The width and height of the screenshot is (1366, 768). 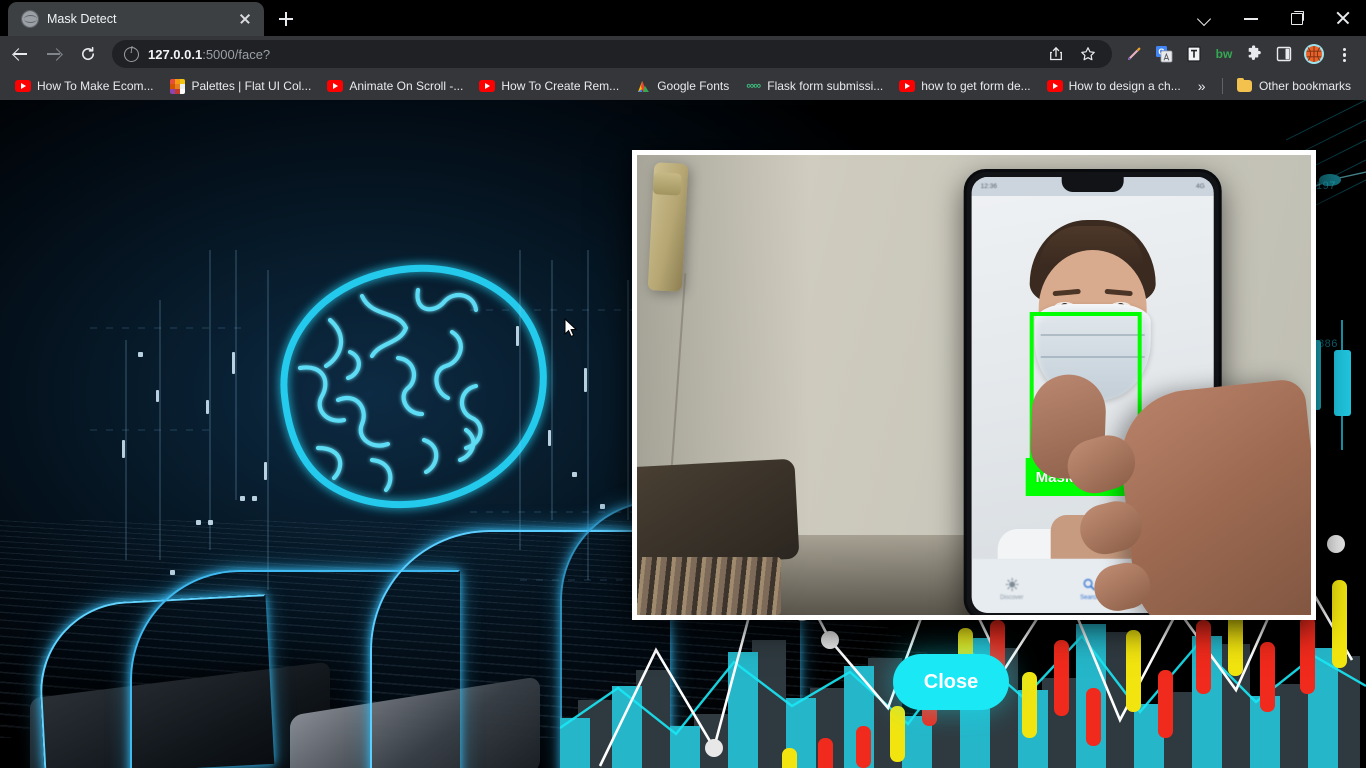 What do you see at coordinates (1254, 54) in the screenshot?
I see `extensions-puzzle-icon` at bounding box center [1254, 54].